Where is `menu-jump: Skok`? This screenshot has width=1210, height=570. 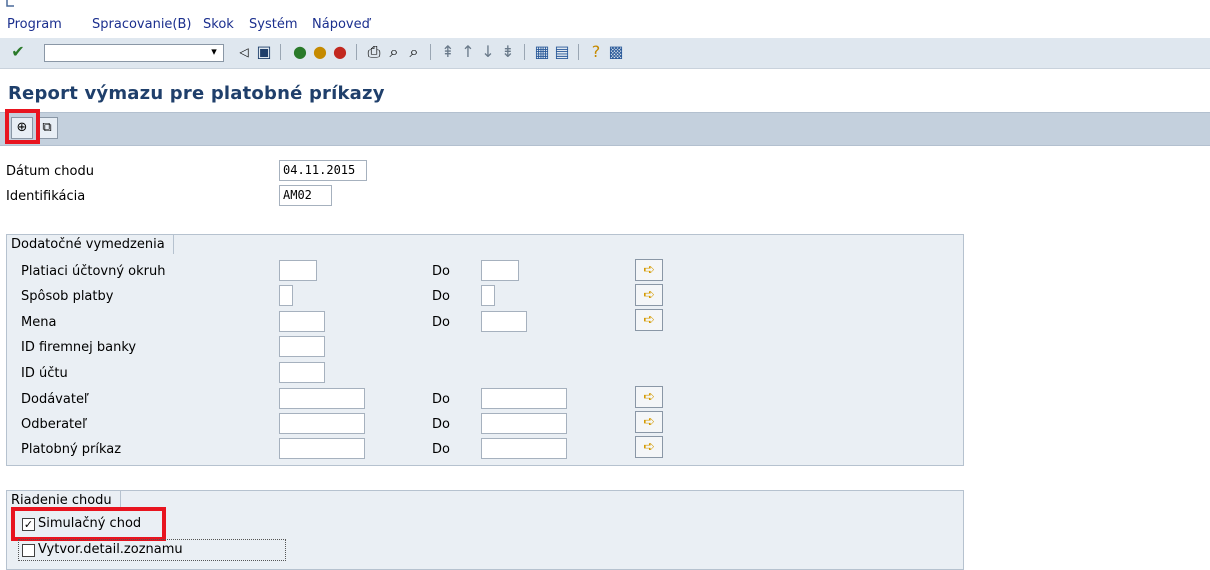 menu-jump: Skok is located at coordinates (218, 24).